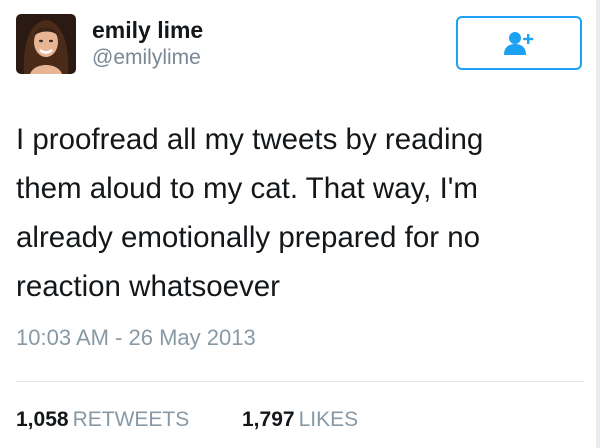  I want to click on tweet-line: I proofread all my tweets by reading, so click(250, 139).